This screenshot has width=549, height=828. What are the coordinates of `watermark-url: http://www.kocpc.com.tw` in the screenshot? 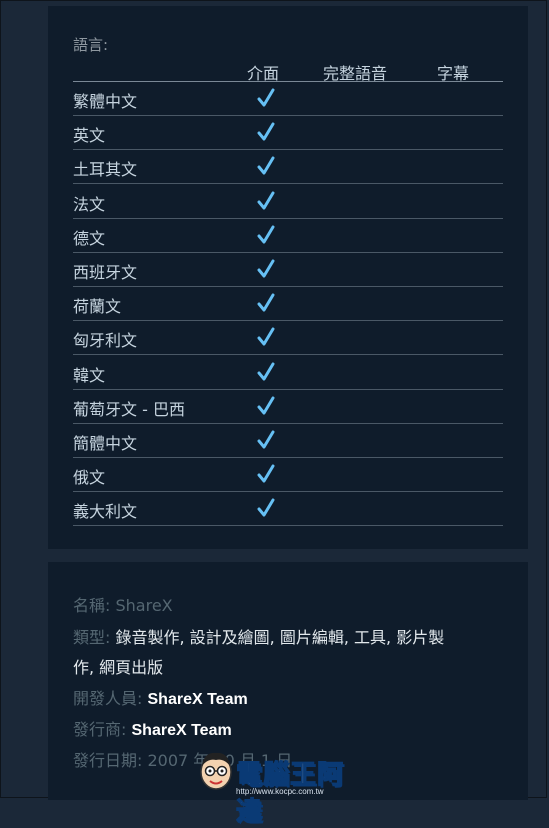 It's located at (280, 791).